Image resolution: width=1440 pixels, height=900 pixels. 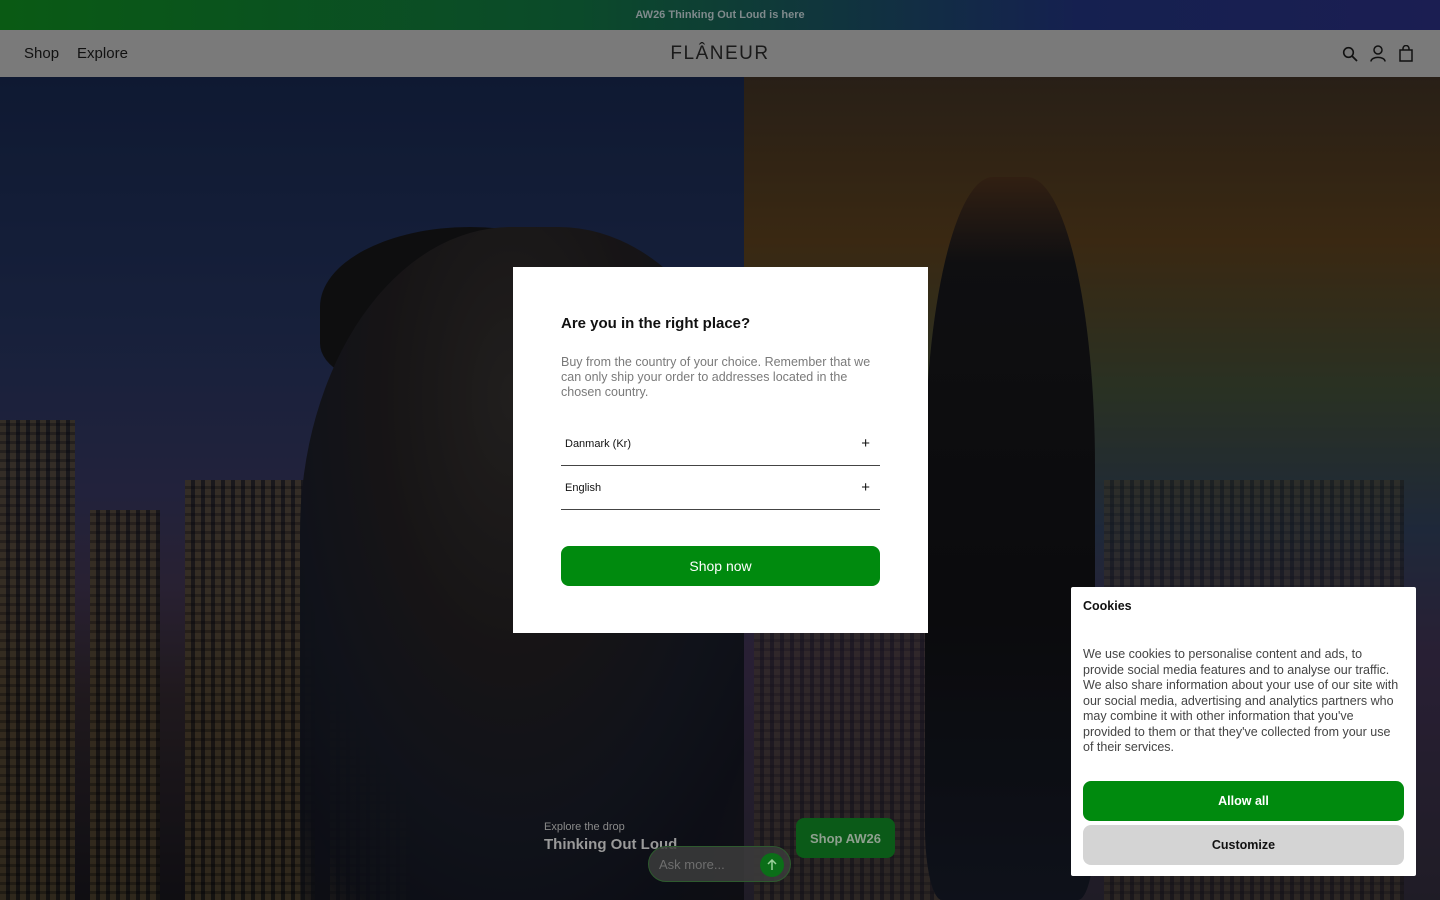 I want to click on bag-icon, so click(x=1406, y=54).